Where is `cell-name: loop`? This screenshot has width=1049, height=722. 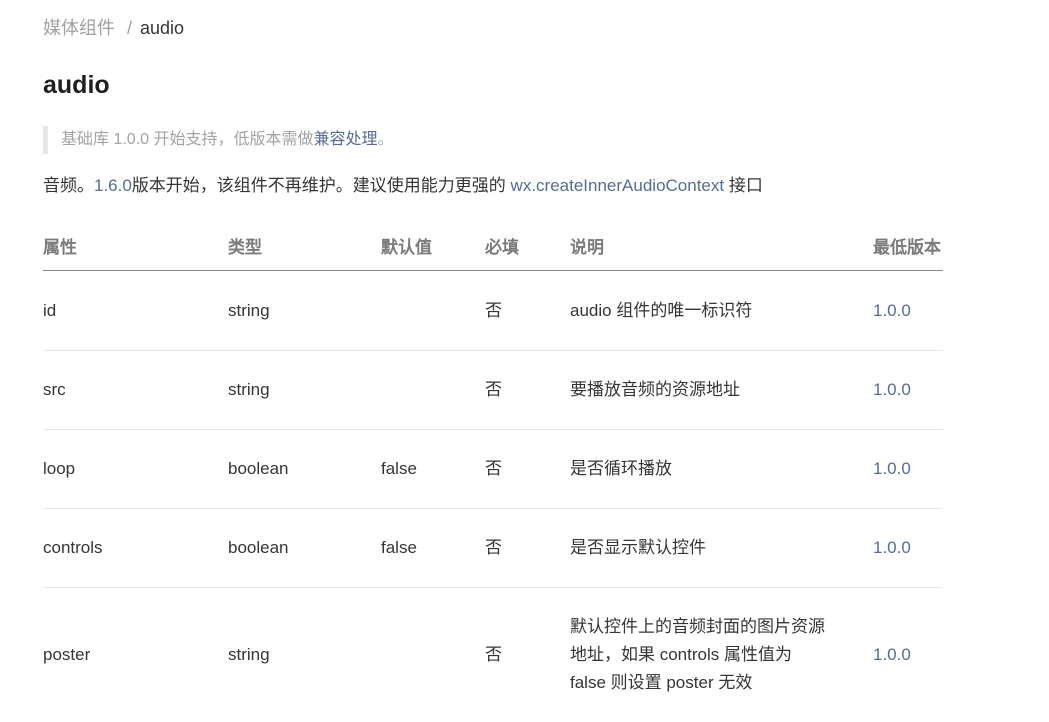
cell-name: loop is located at coordinates (135, 469).